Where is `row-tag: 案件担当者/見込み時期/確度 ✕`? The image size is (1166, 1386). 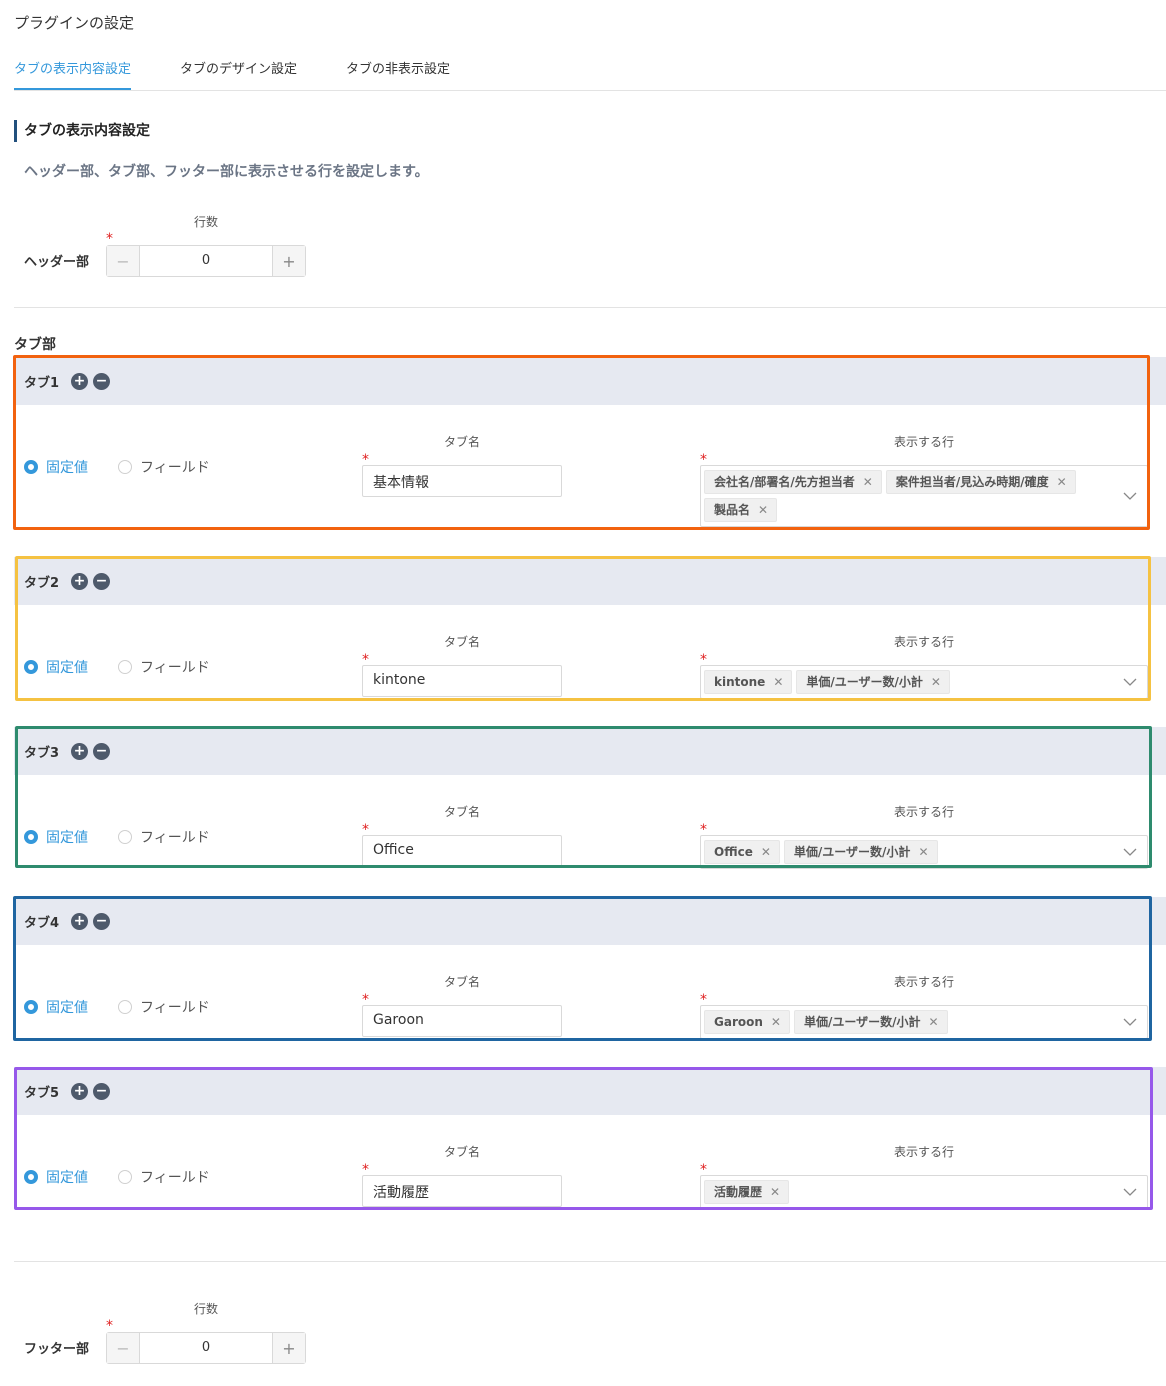
row-tag: 案件担当者/見込み時期/確度 ✕ is located at coordinates (980, 482).